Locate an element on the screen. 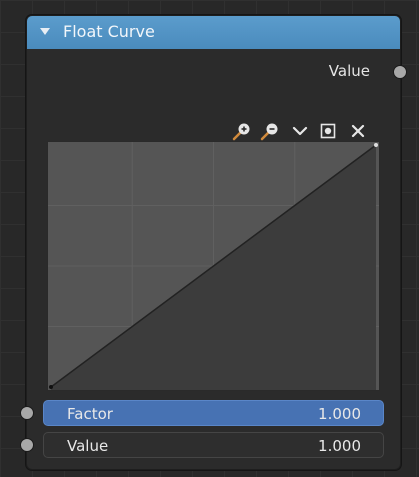  factor-value: 1.000 is located at coordinates (339, 414).